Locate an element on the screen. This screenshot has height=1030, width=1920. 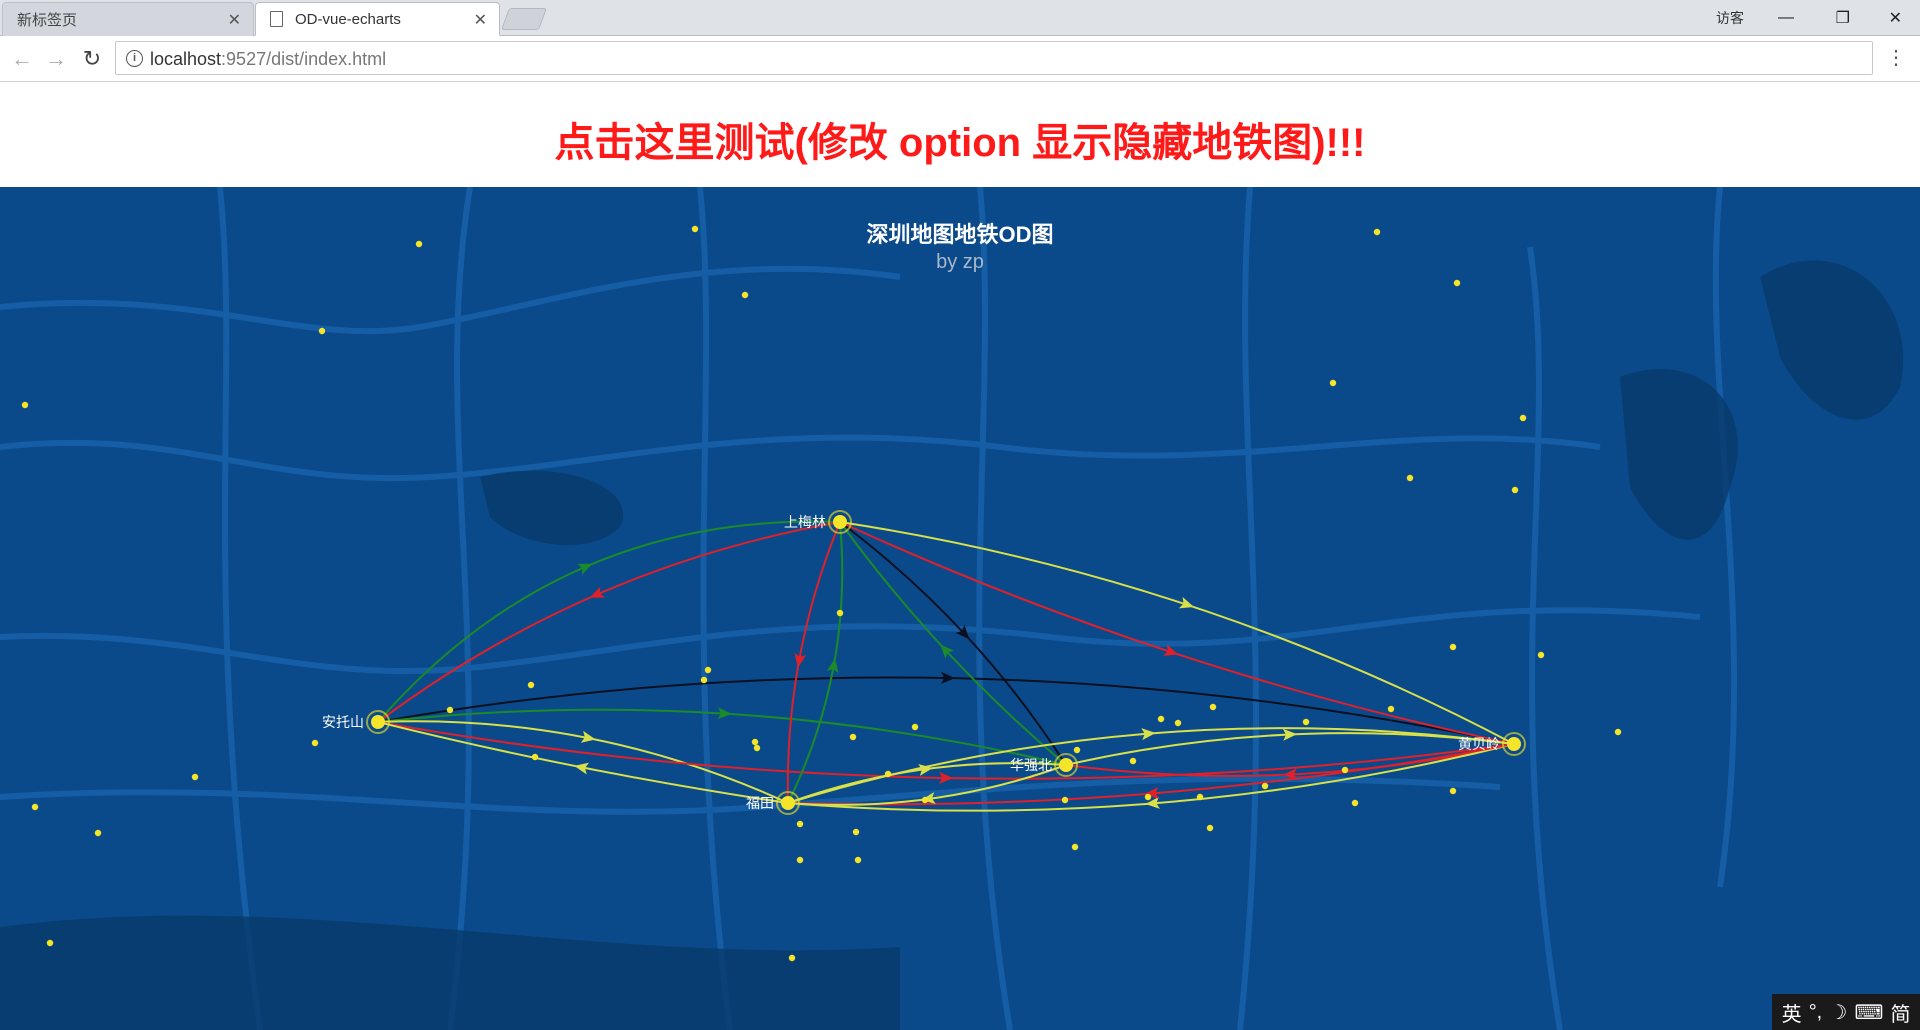
station-label: 福田 is located at coordinates (760, 803).